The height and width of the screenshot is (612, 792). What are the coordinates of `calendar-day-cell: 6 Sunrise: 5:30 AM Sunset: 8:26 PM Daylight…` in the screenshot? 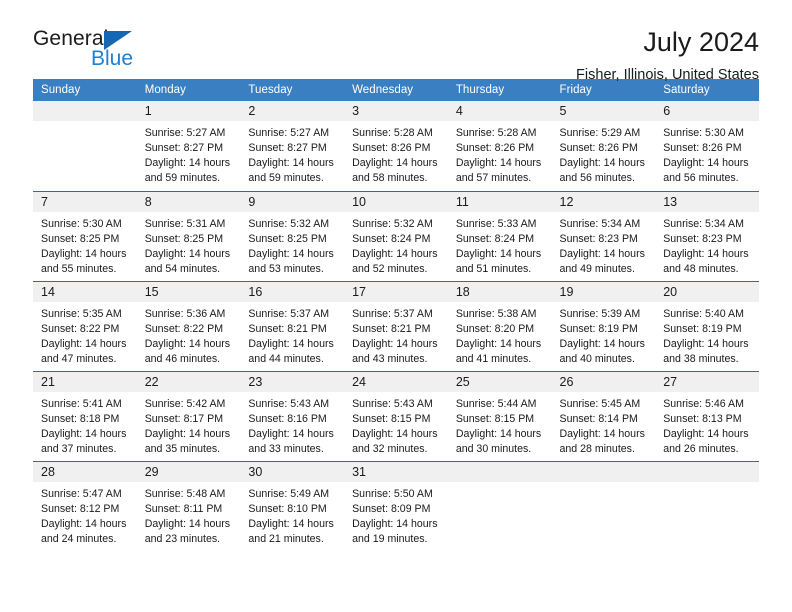 It's located at (707, 146).